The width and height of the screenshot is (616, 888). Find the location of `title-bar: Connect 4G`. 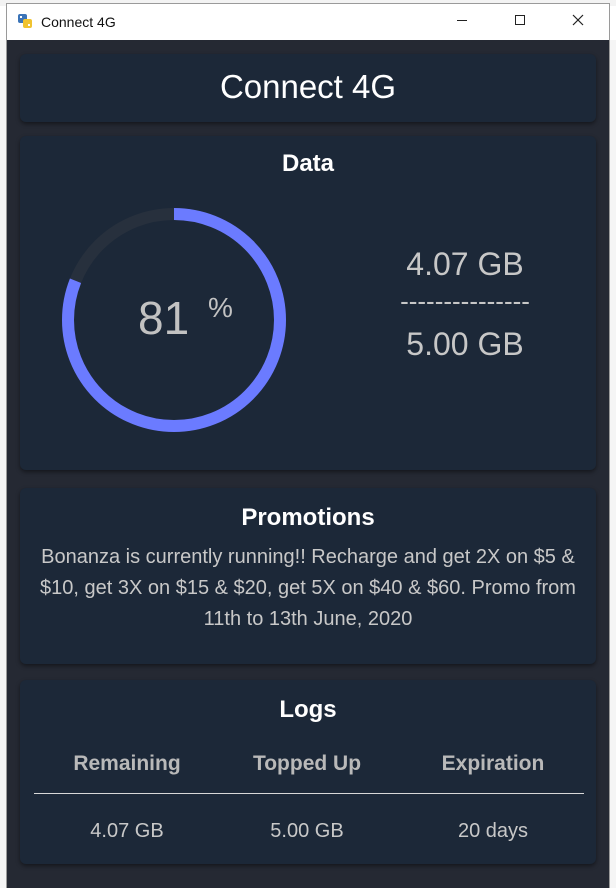

title-bar: Connect 4G is located at coordinates (308, 22).